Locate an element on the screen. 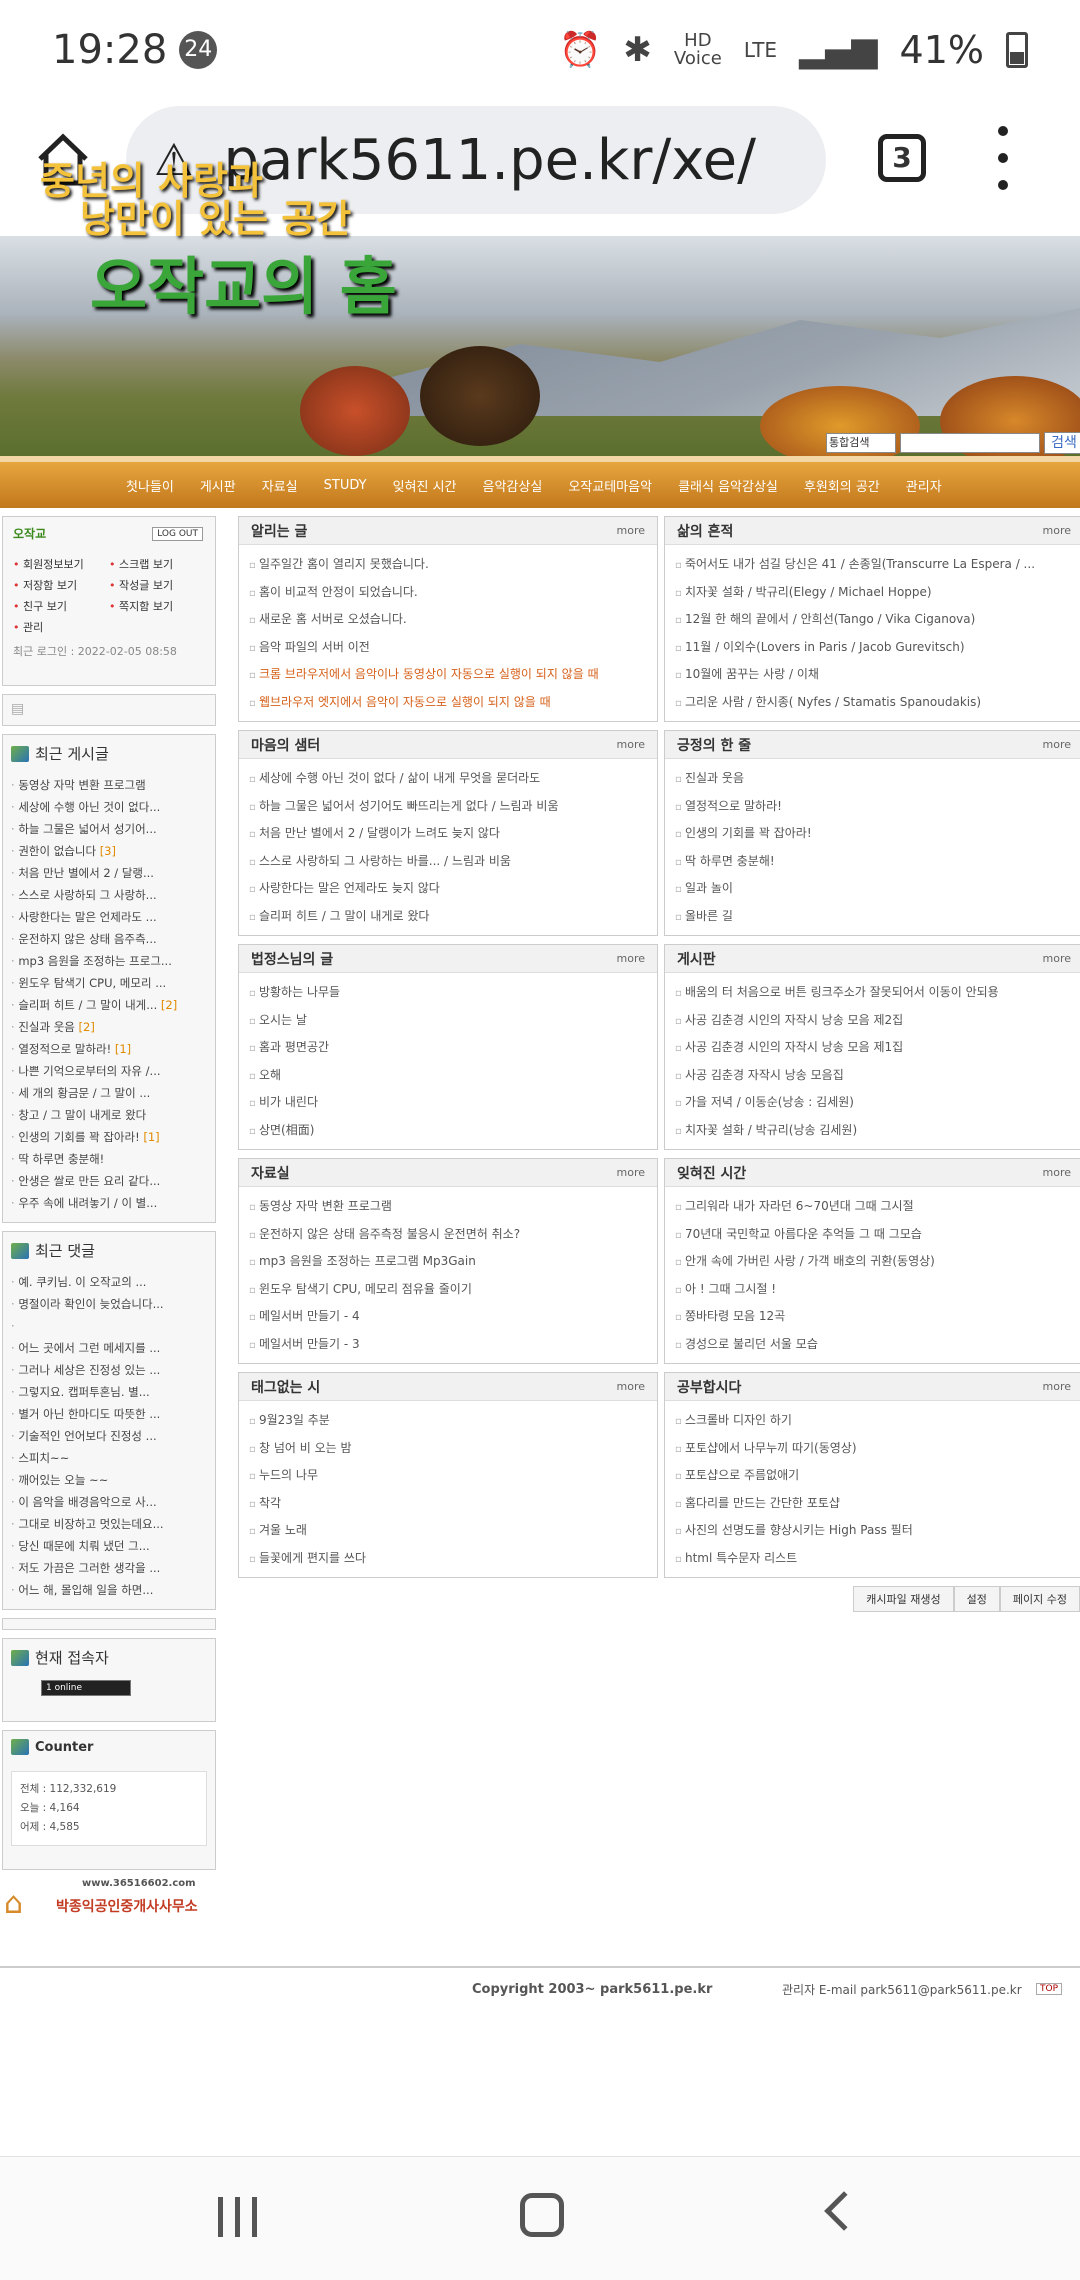  board-post-item: 딱 하루면 충분해! is located at coordinates (874, 862).